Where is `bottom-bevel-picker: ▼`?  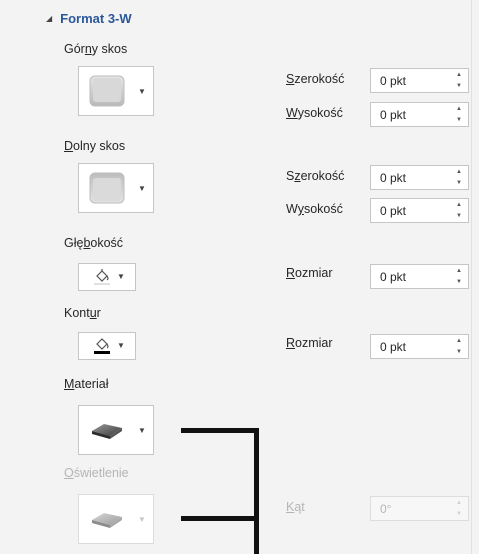 bottom-bevel-picker: ▼ is located at coordinates (116, 188).